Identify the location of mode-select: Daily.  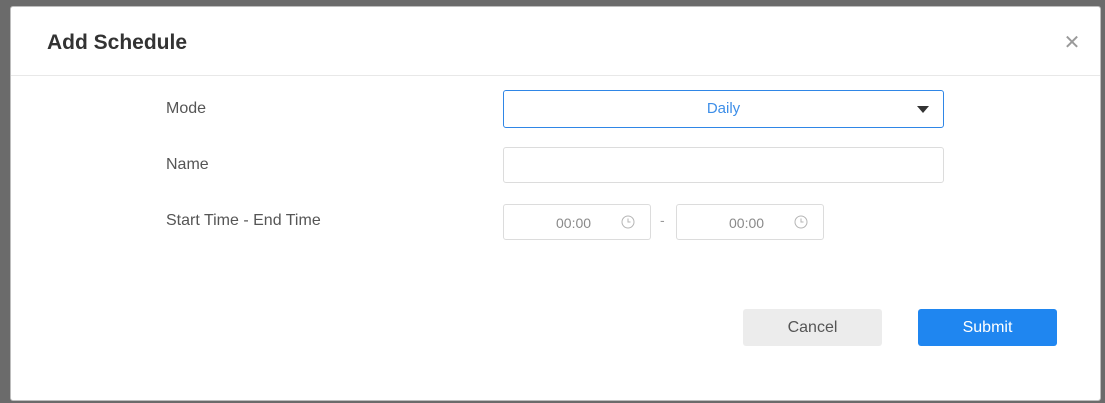
(723, 109).